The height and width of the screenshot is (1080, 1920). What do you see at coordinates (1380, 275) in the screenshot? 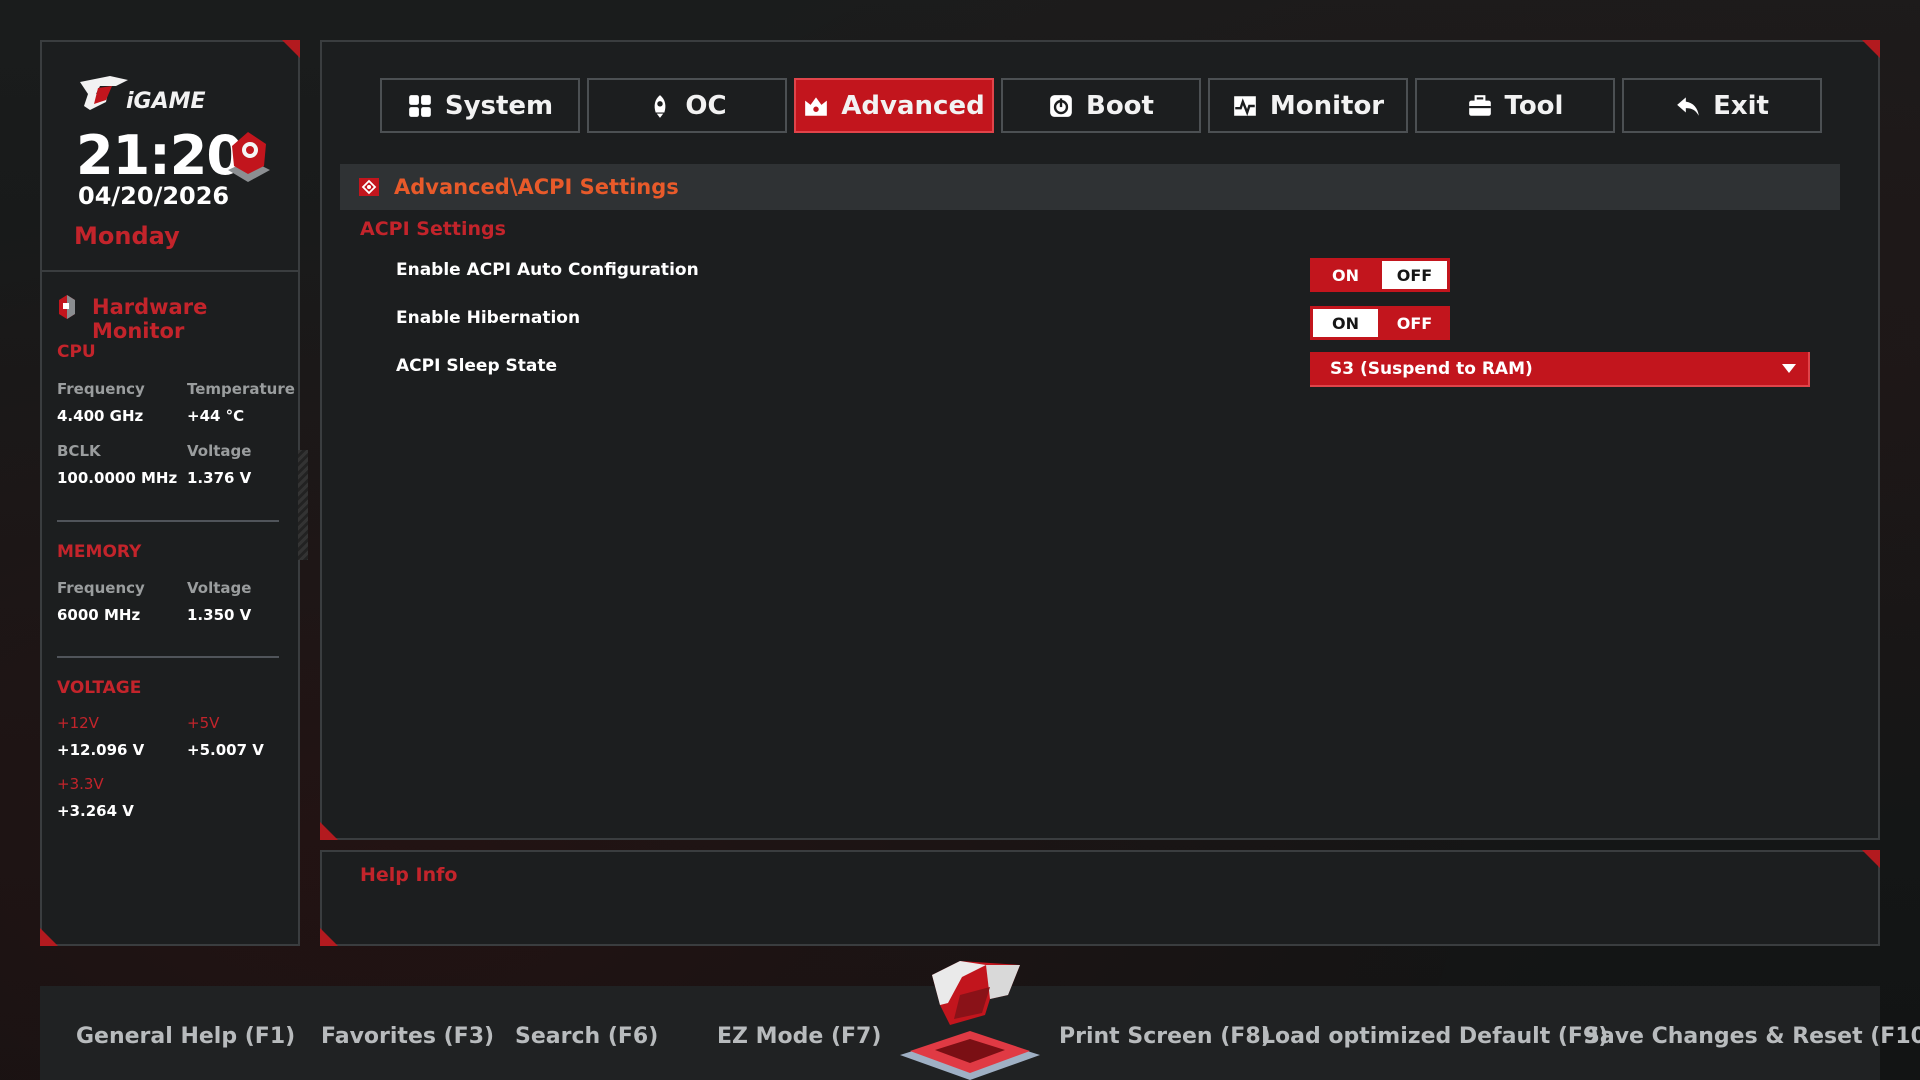
I see `acpi-auto-config-toggle: ON OFF` at bounding box center [1380, 275].